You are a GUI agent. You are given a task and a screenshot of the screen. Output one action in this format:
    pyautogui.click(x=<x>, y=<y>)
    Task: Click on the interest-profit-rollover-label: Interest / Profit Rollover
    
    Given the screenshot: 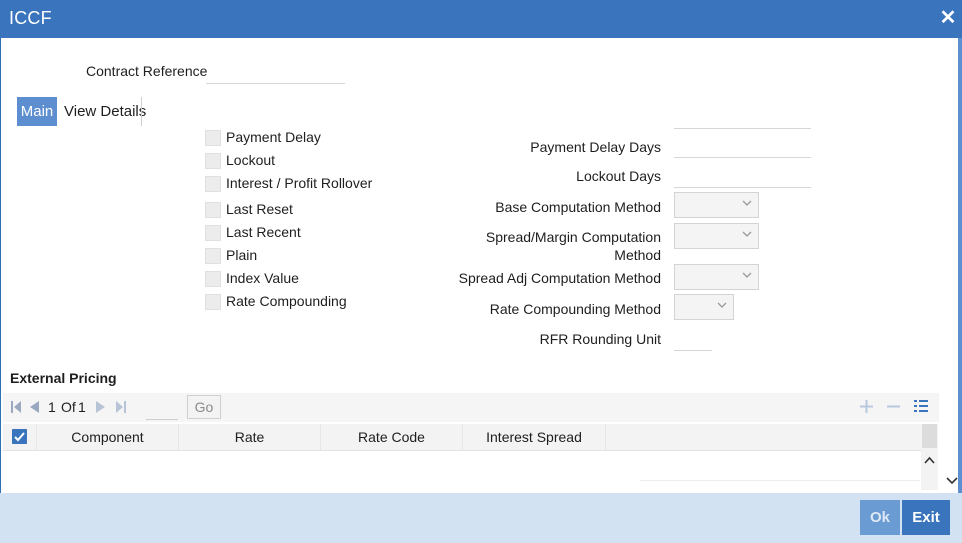 What is the action you would take?
    pyautogui.click(x=299, y=183)
    